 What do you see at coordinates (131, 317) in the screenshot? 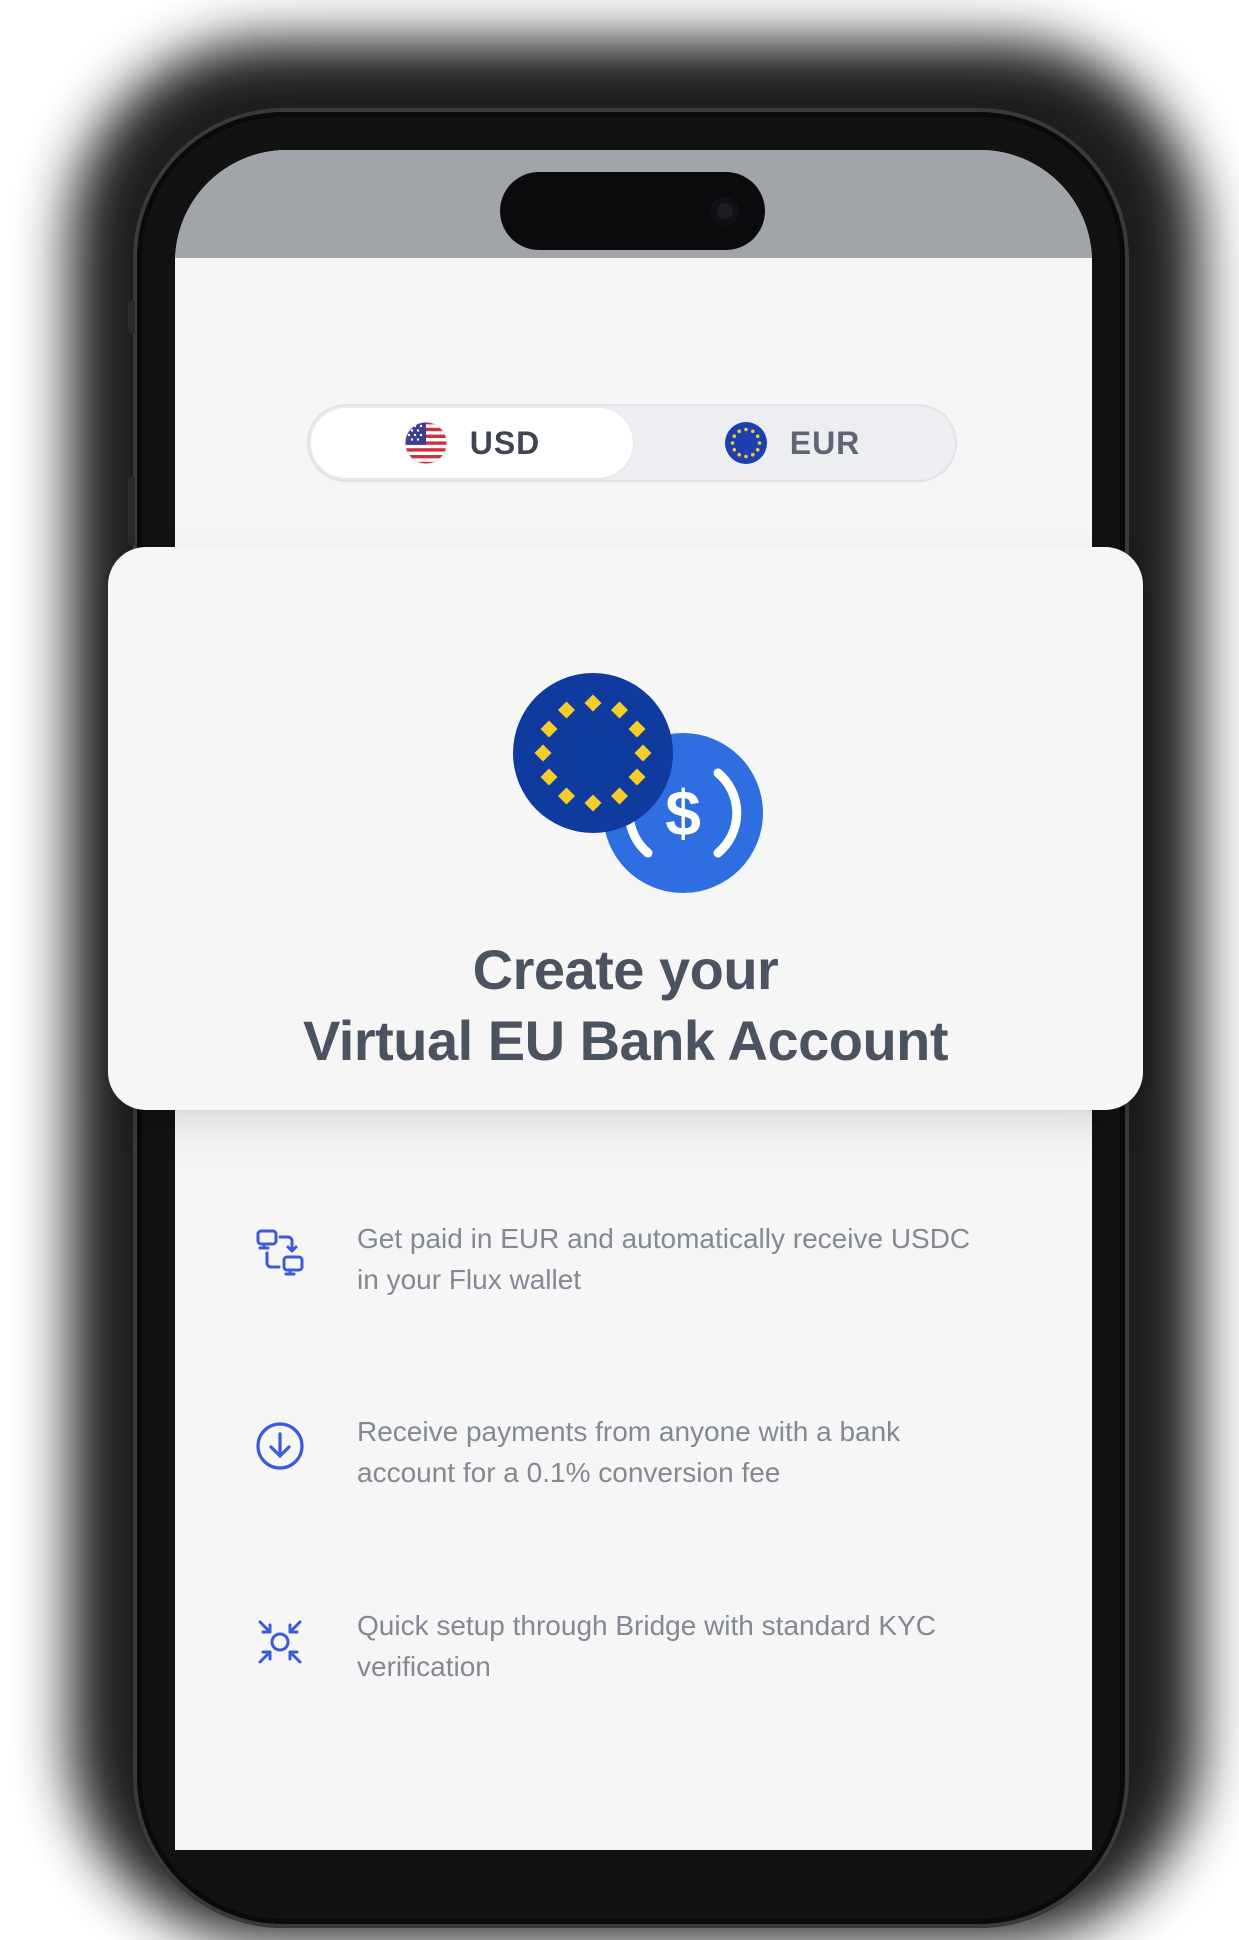
I see `mute-switch` at bounding box center [131, 317].